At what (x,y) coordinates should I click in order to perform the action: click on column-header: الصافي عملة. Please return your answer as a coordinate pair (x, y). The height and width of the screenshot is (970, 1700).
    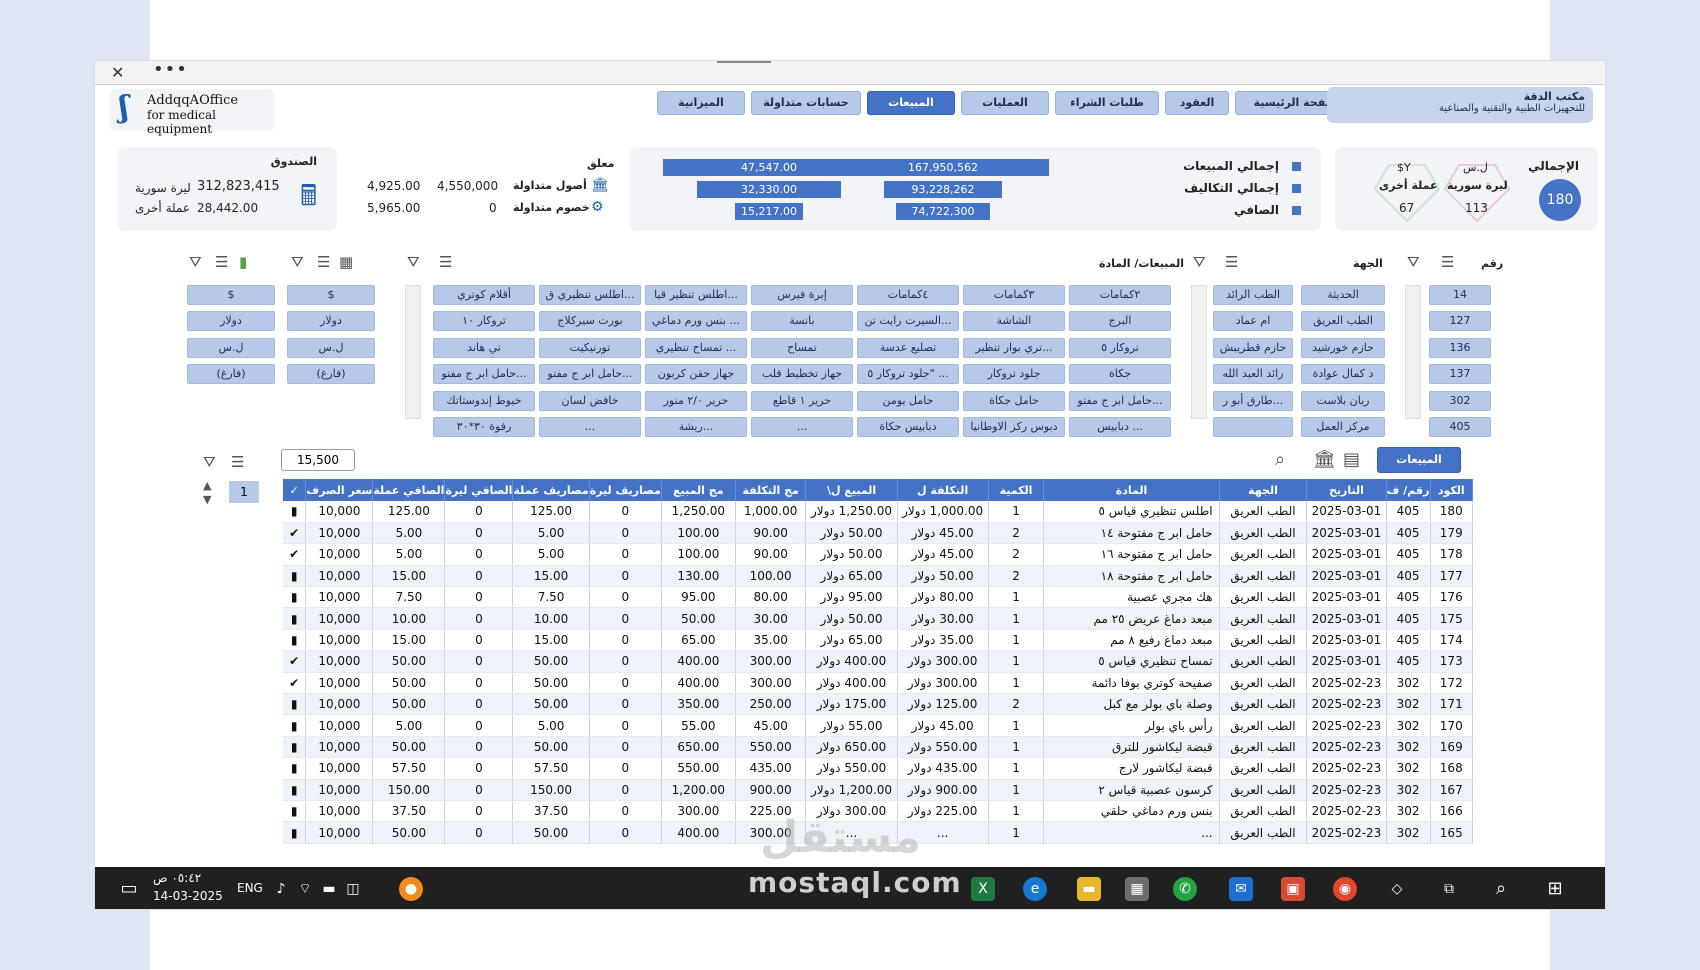
    Looking at the image, I should click on (409, 490).